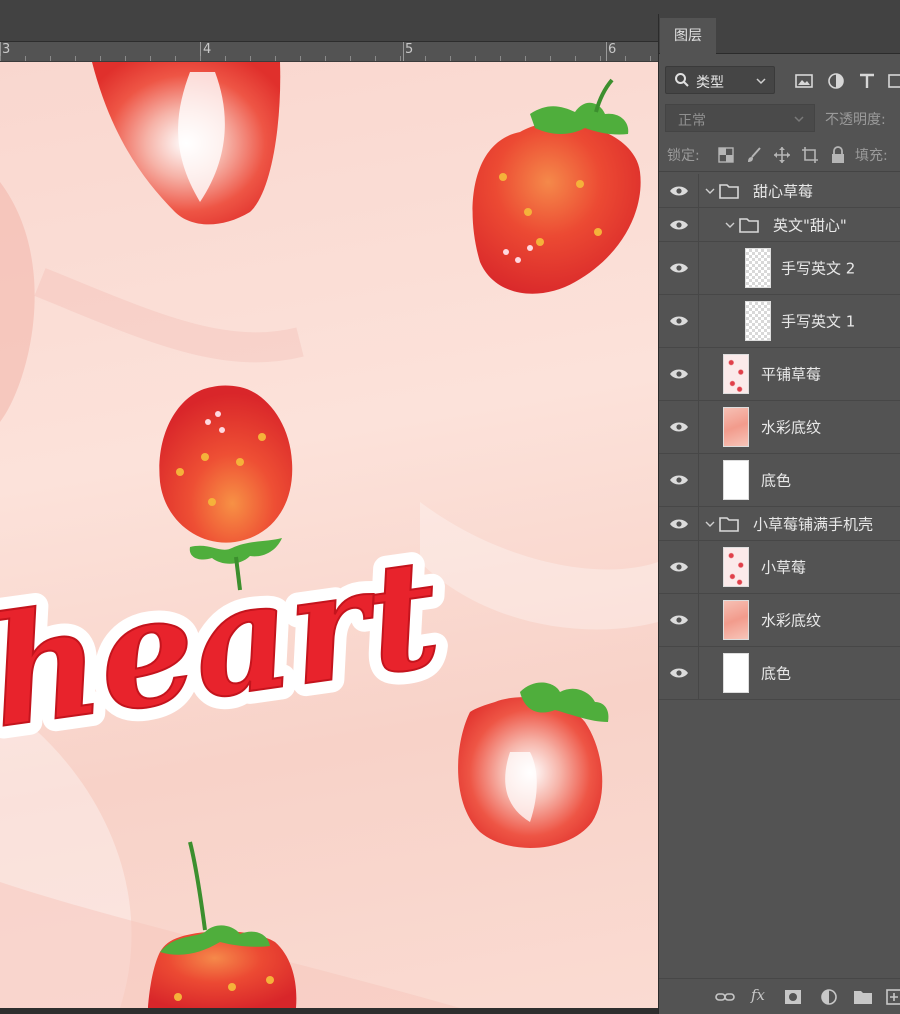 The width and height of the screenshot is (900, 1014). I want to click on layer-group-row: 小草莓铺满手机壳, so click(779, 524).